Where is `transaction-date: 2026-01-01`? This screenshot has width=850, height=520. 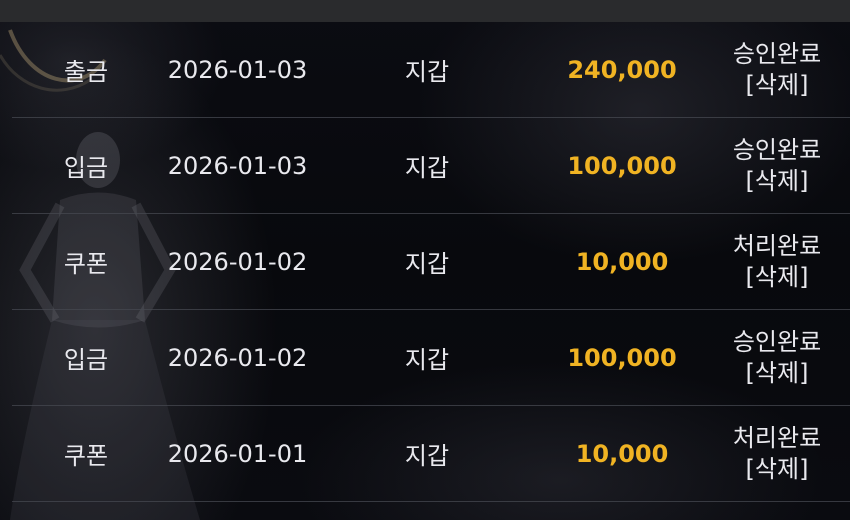
transaction-date: 2026-01-01 is located at coordinates (237, 453).